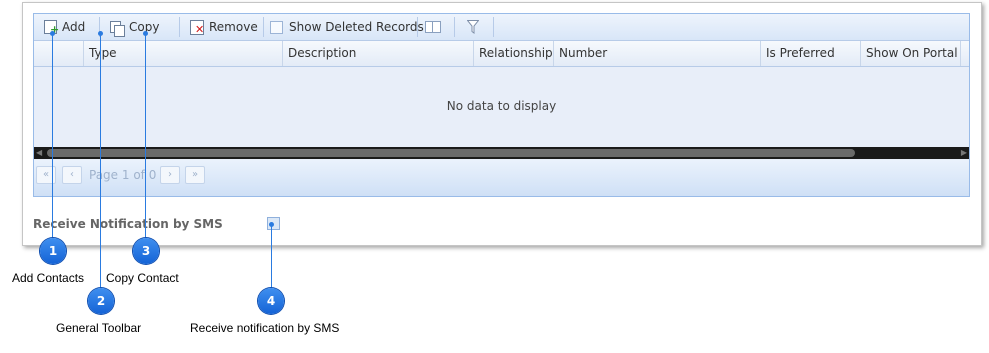  I want to click on filter-button, so click(473, 27).